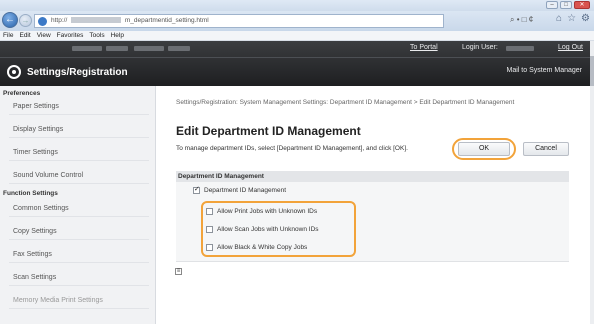 Image resolution: width=594 pixels, height=324 pixels. What do you see at coordinates (424, 47) in the screenshot?
I see `to-portal-link: To Portal` at bounding box center [424, 47].